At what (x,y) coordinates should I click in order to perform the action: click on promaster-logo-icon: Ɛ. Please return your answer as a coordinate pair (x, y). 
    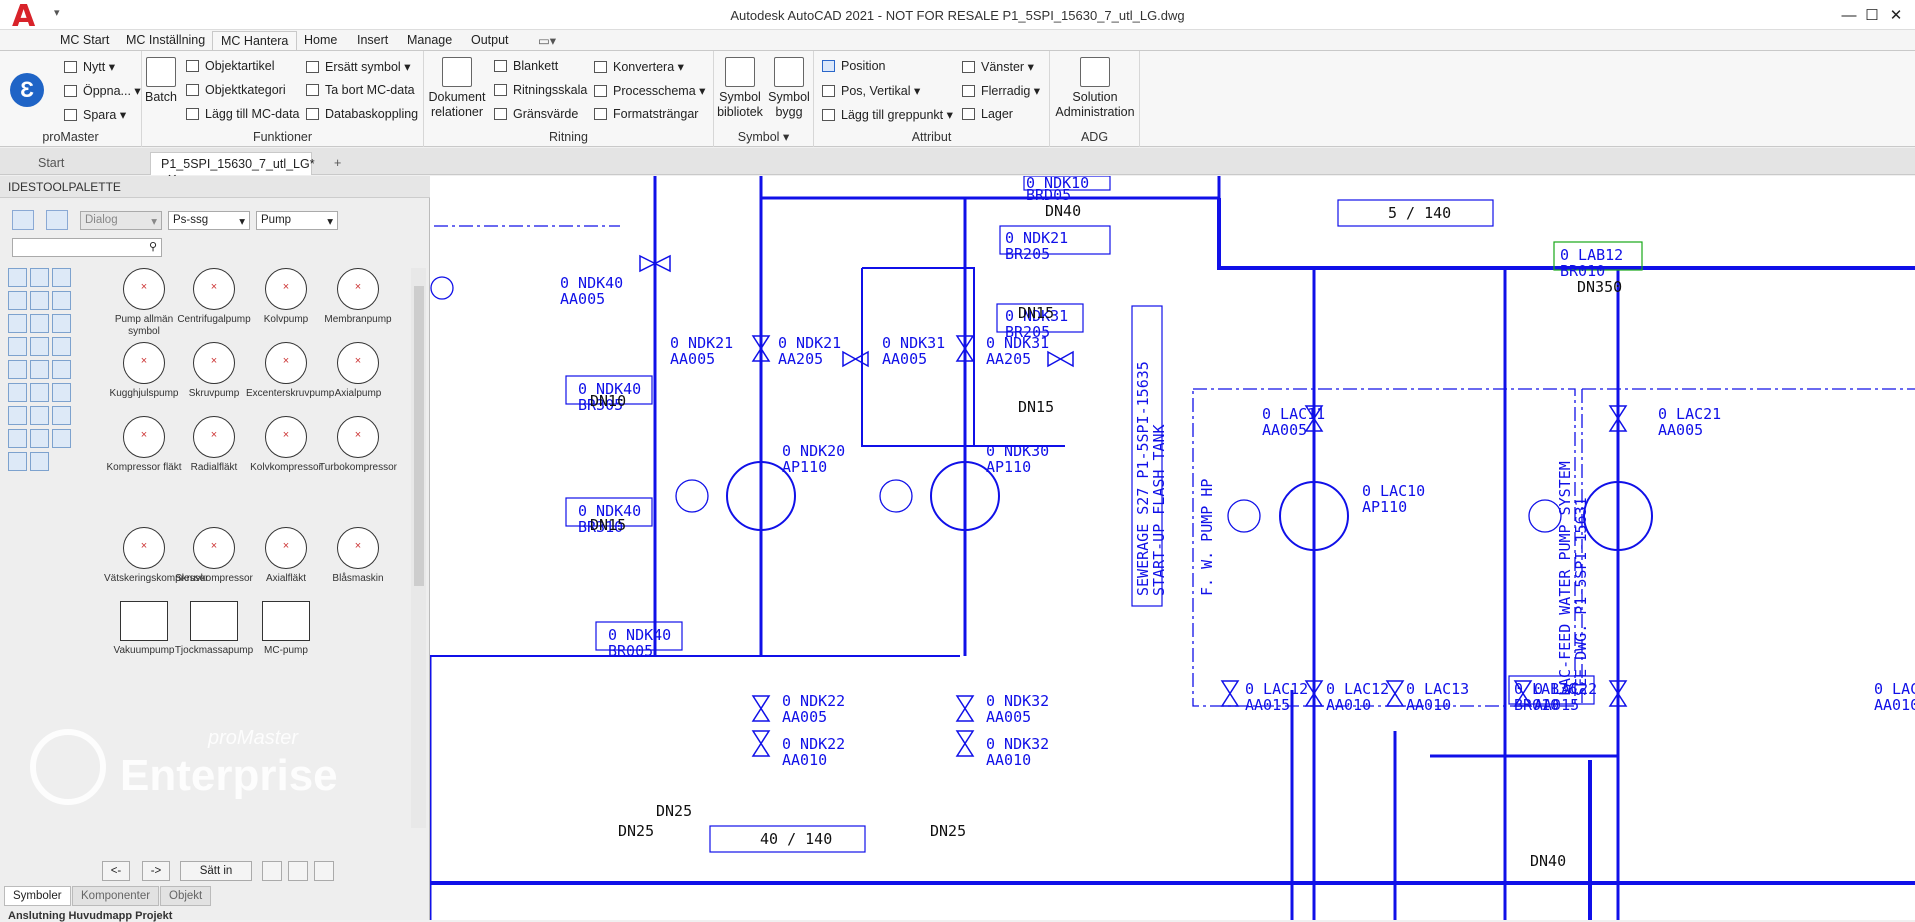
    Looking at the image, I should click on (27, 90).